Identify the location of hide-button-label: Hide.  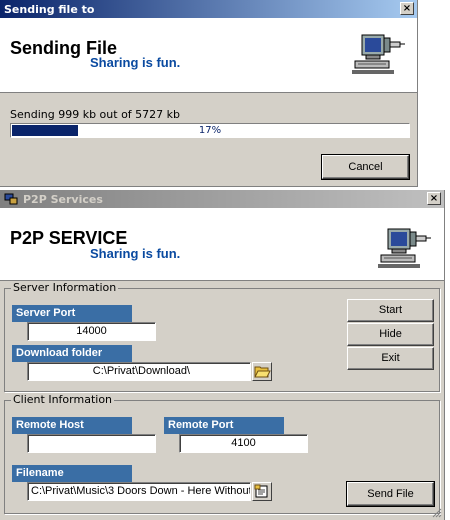
(390, 334).